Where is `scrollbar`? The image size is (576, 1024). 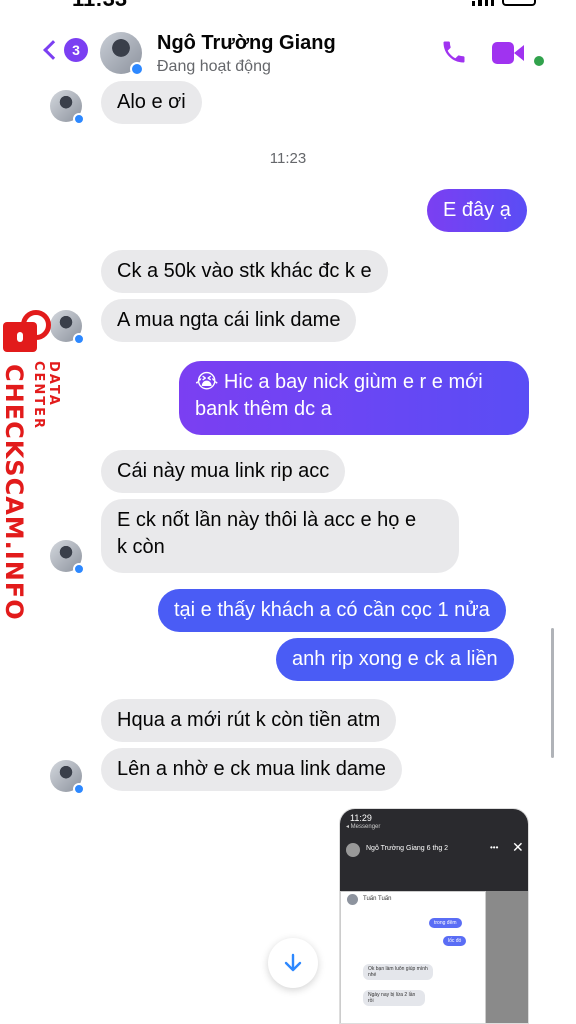
scrollbar is located at coordinates (552, 693).